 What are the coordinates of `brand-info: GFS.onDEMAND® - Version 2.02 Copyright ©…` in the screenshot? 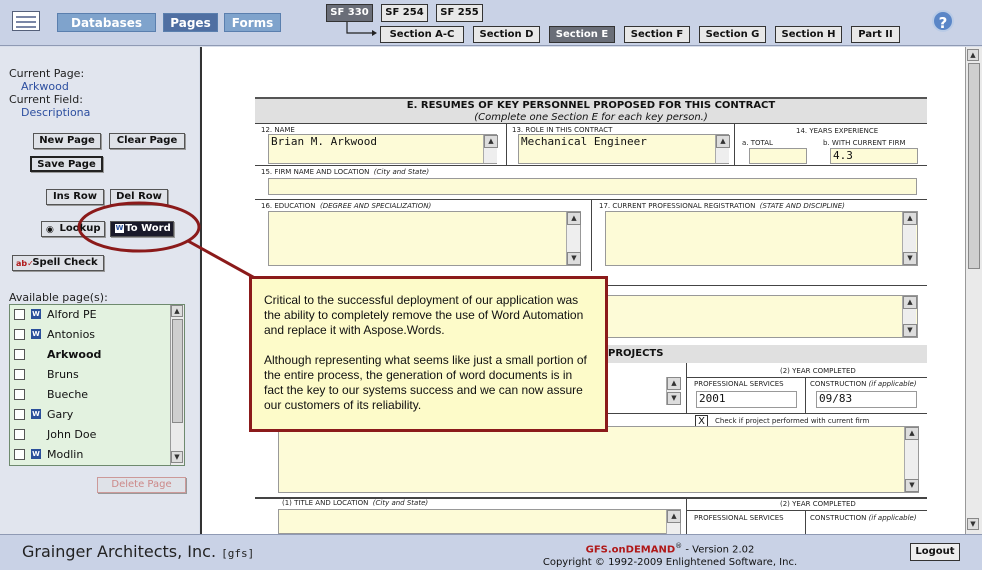 It's located at (670, 554).